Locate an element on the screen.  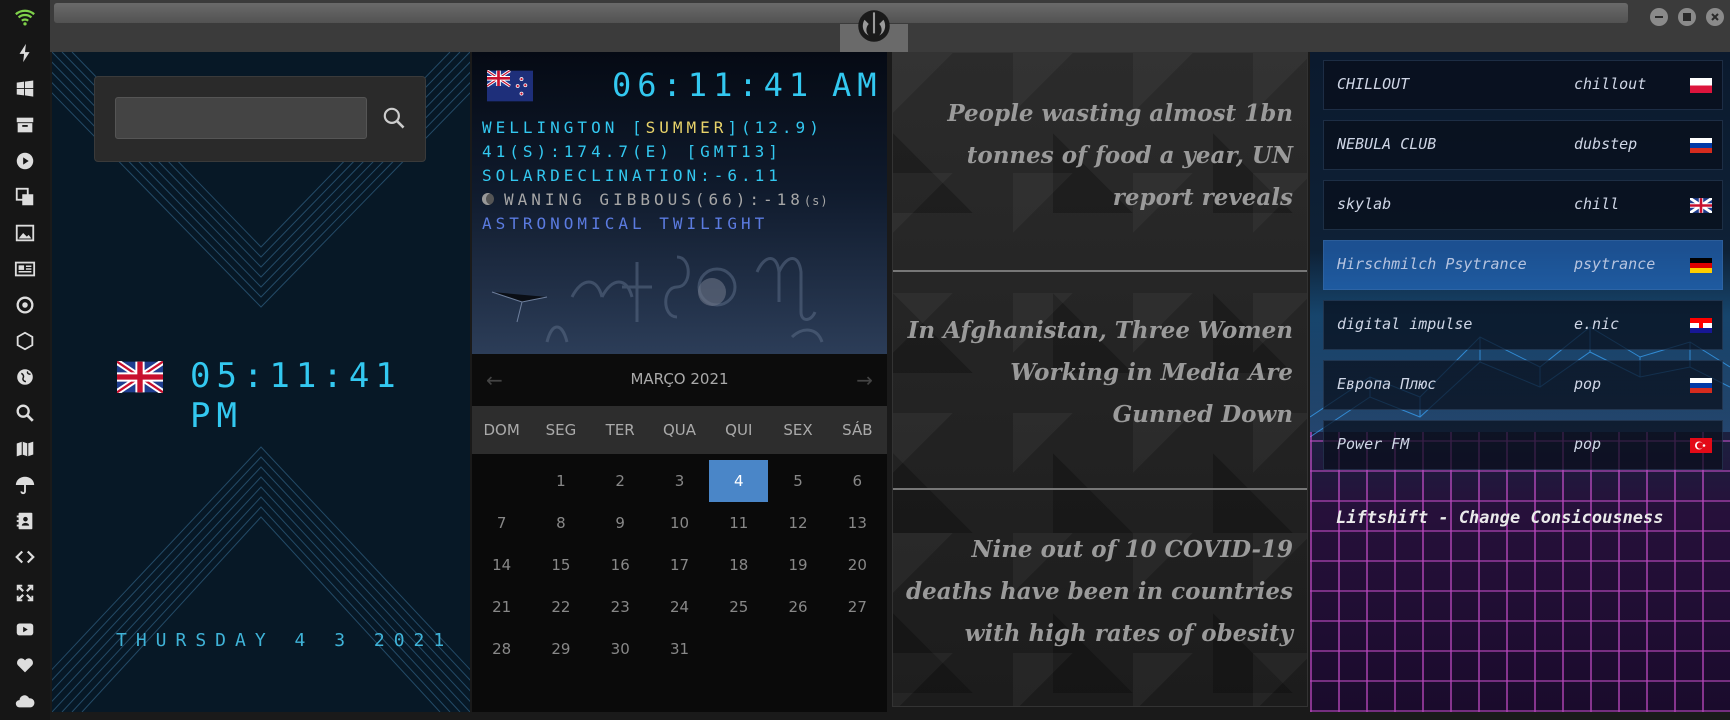
radio-station: skylab chill is located at coordinates (1523, 205).